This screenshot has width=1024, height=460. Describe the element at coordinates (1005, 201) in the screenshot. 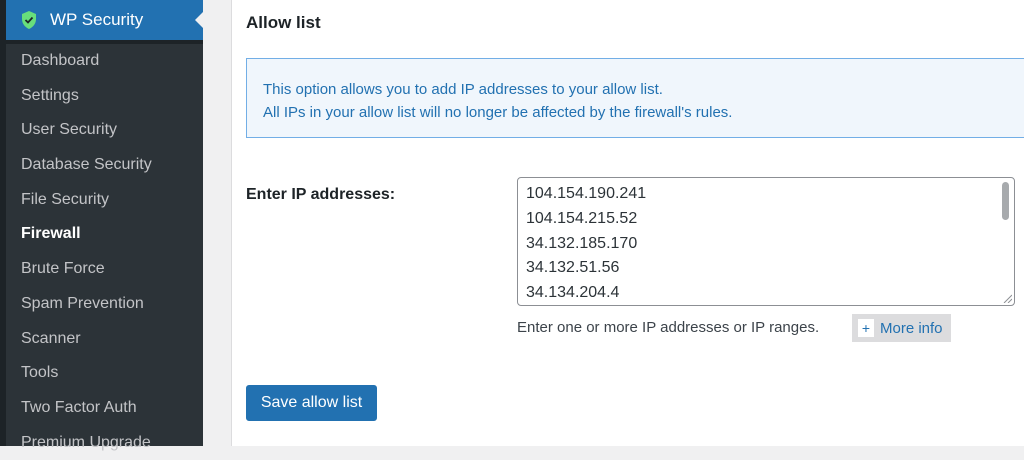

I see `scrollbar-thumb` at that location.